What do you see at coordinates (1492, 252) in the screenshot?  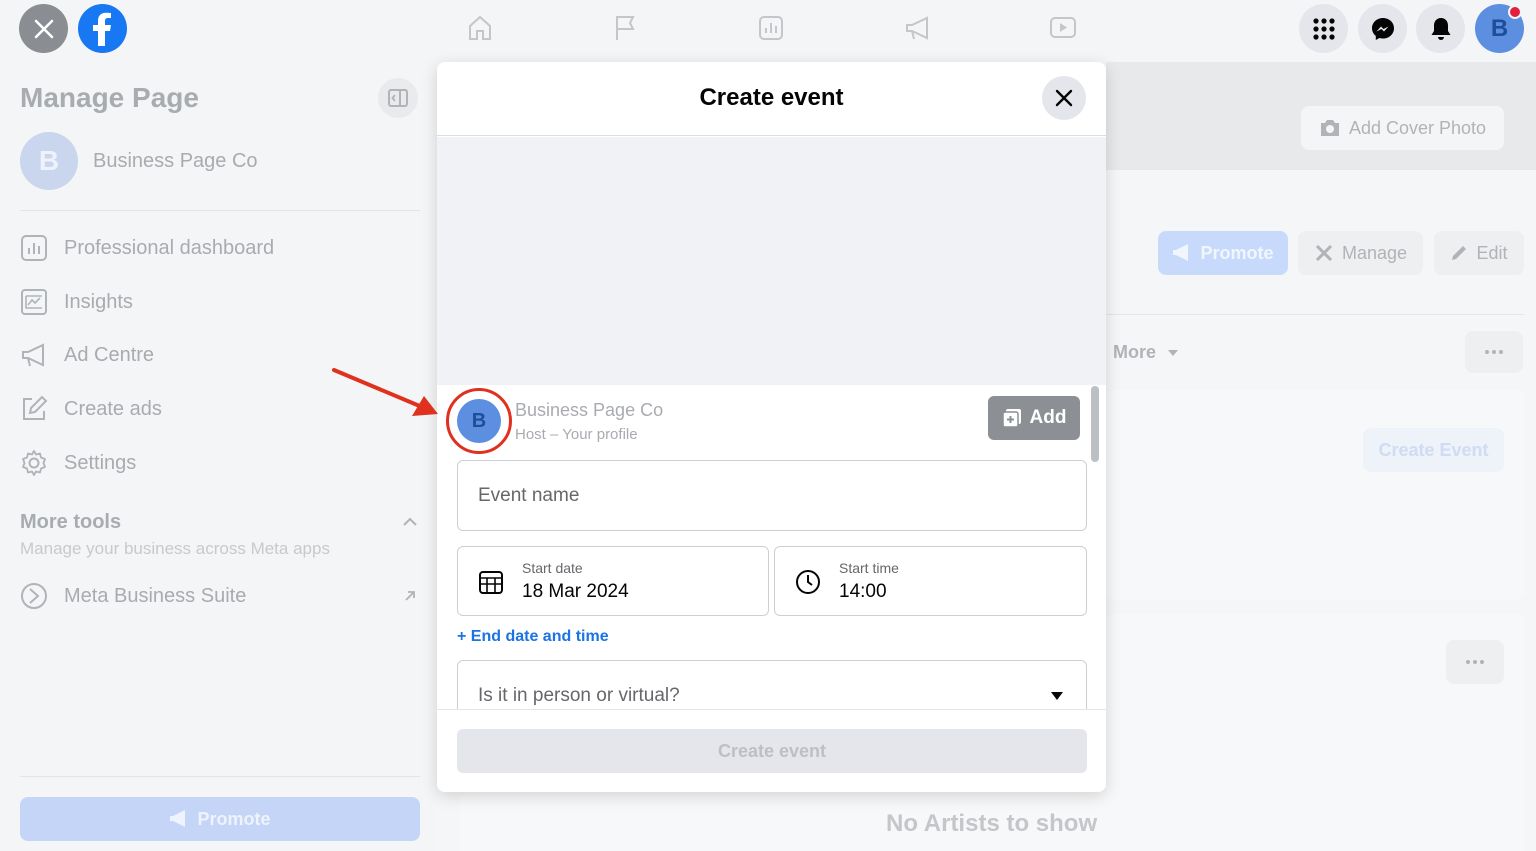 I see `edit-label: Edit` at bounding box center [1492, 252].